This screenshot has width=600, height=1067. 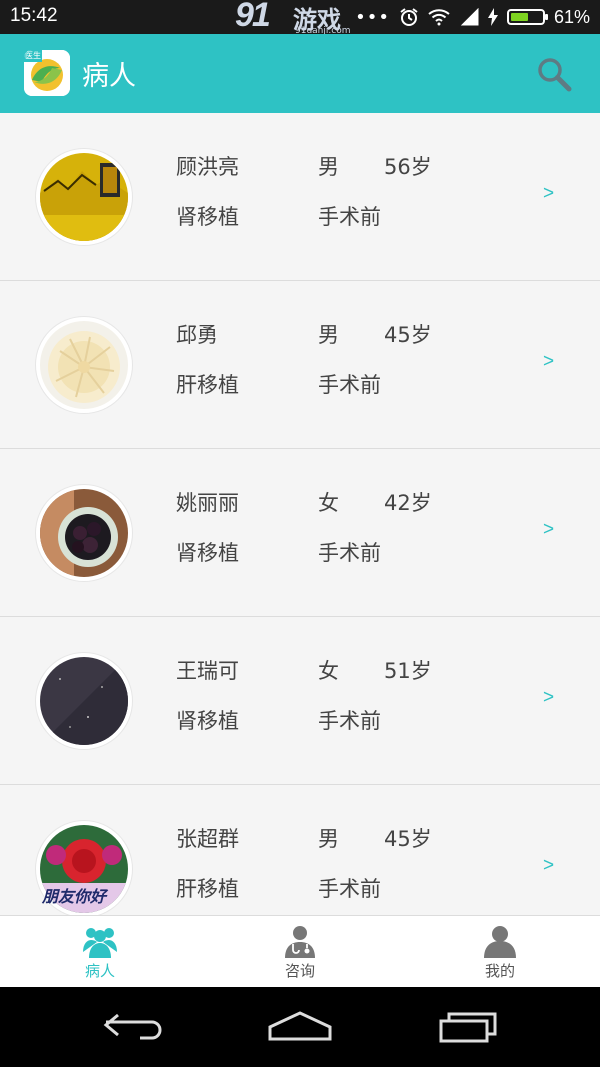 I want to click on tab-label: 咨询, so click(x=299, y=971).